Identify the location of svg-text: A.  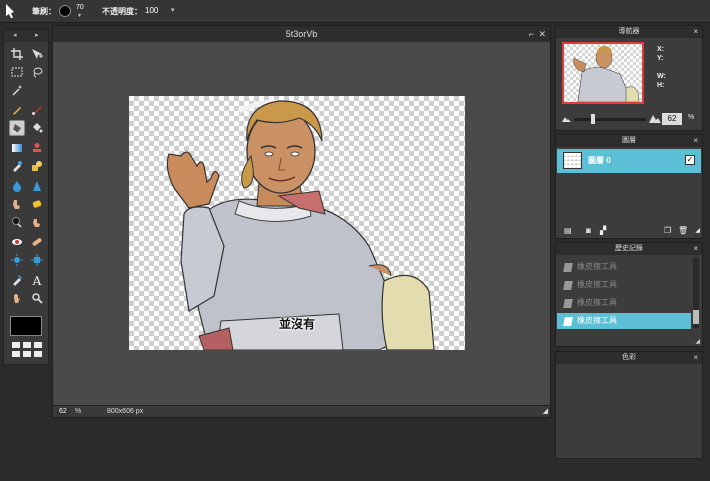
(37, 280).